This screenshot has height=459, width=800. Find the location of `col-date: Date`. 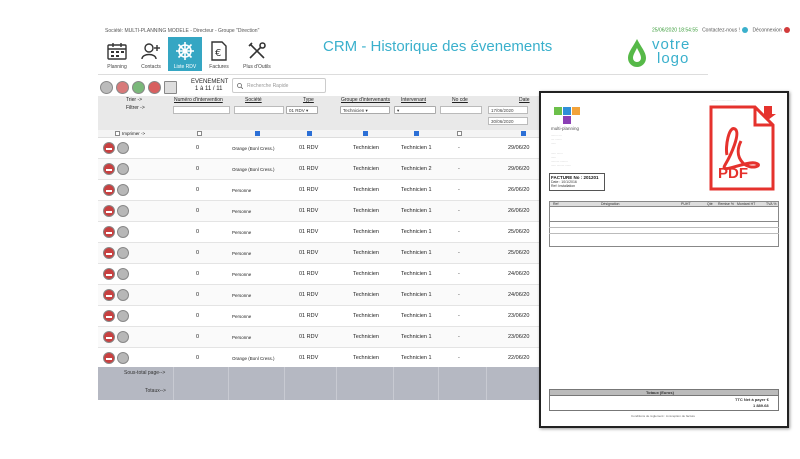

col-date: Date is located at coordinates (524, 100).